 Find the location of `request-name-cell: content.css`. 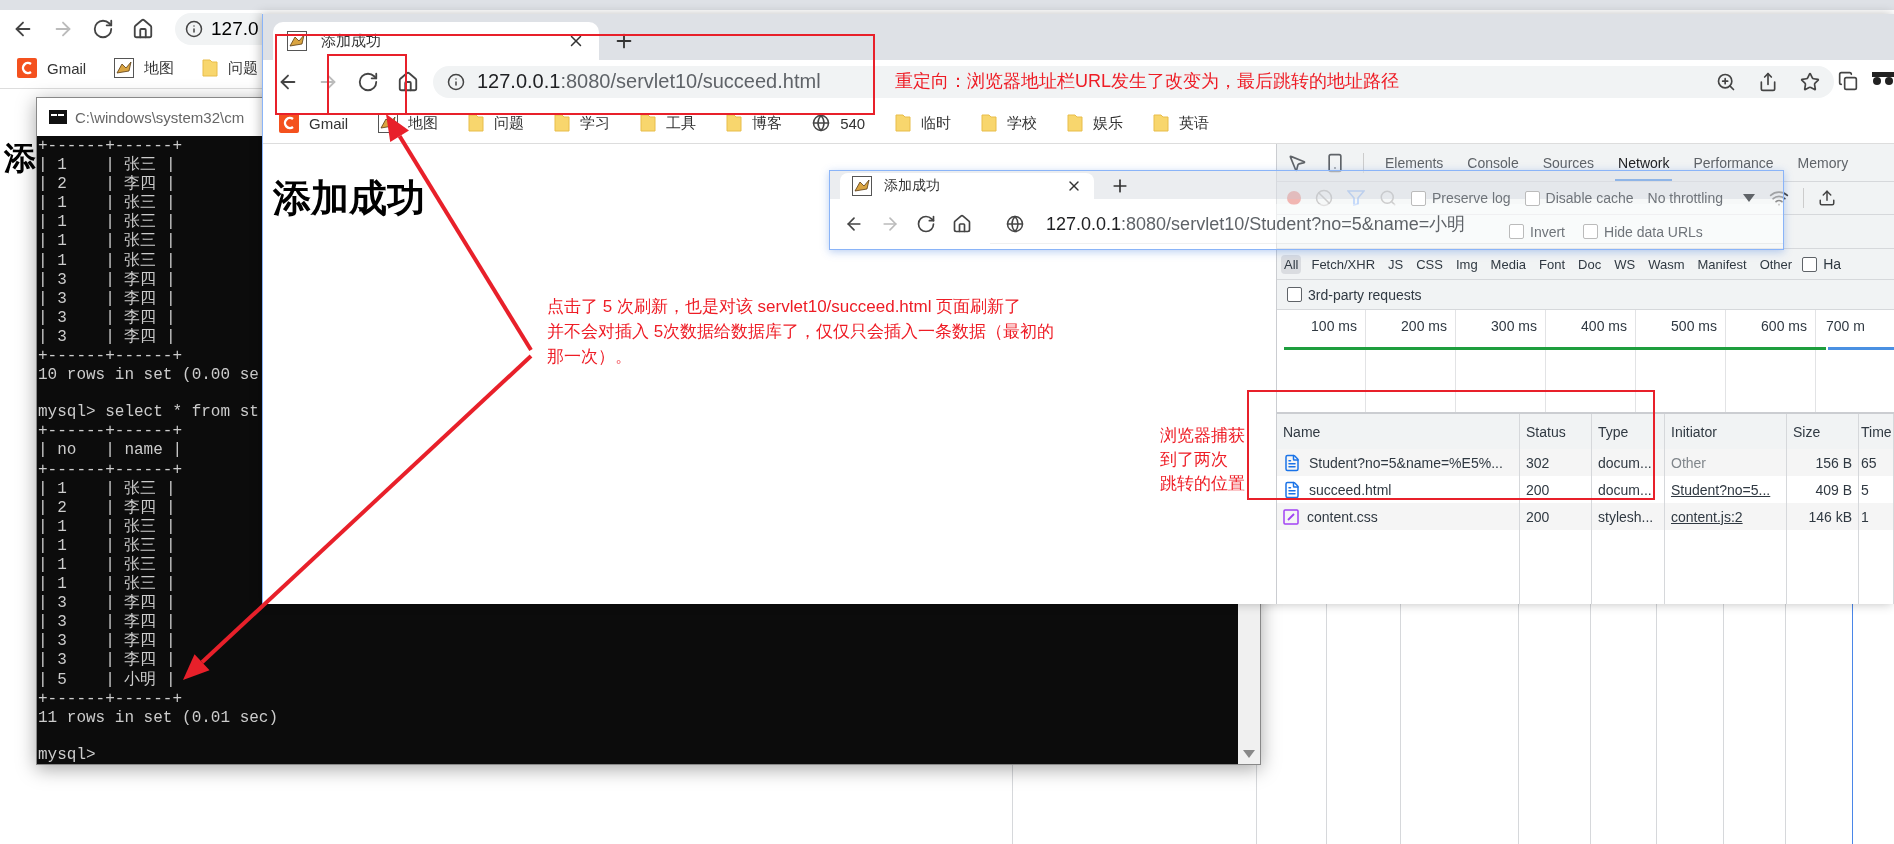

request-name-cell: content.css is located at coordinates (1398, 516).